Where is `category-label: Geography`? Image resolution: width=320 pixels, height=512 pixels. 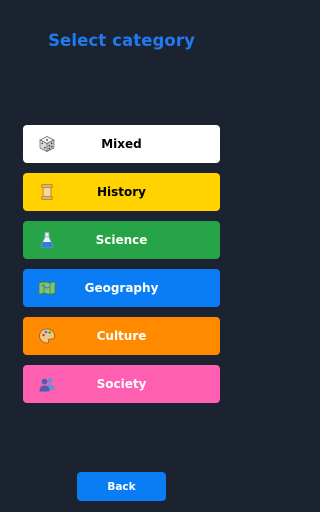 category-label: Geography is located at coordinates (121, 288).